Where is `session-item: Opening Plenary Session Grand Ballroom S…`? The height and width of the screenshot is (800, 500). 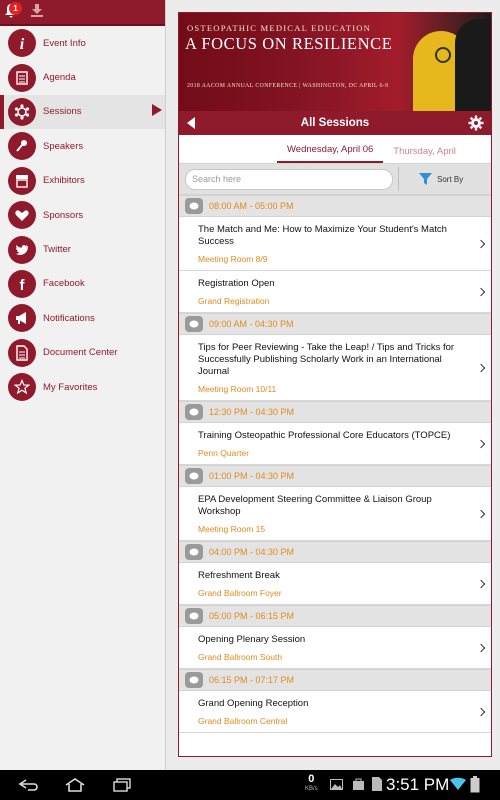 session-item: Opening Plenary Session Grand Ballroom S… is located at coordinates (335, 648).